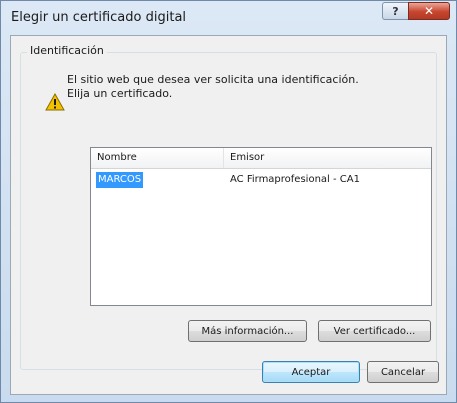  What do you see at coordinates (67, 50) in the screenshot?
I see `group-title: Identificación` at bounding box center [67, 50].